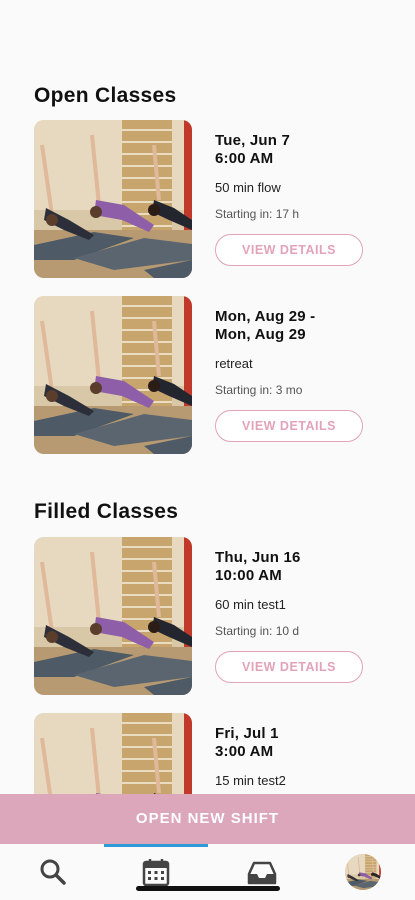 Image resolution: width=415 pixels, height=900 pixels. I want to click on class-description: 50 min flow, so click(248, 187).